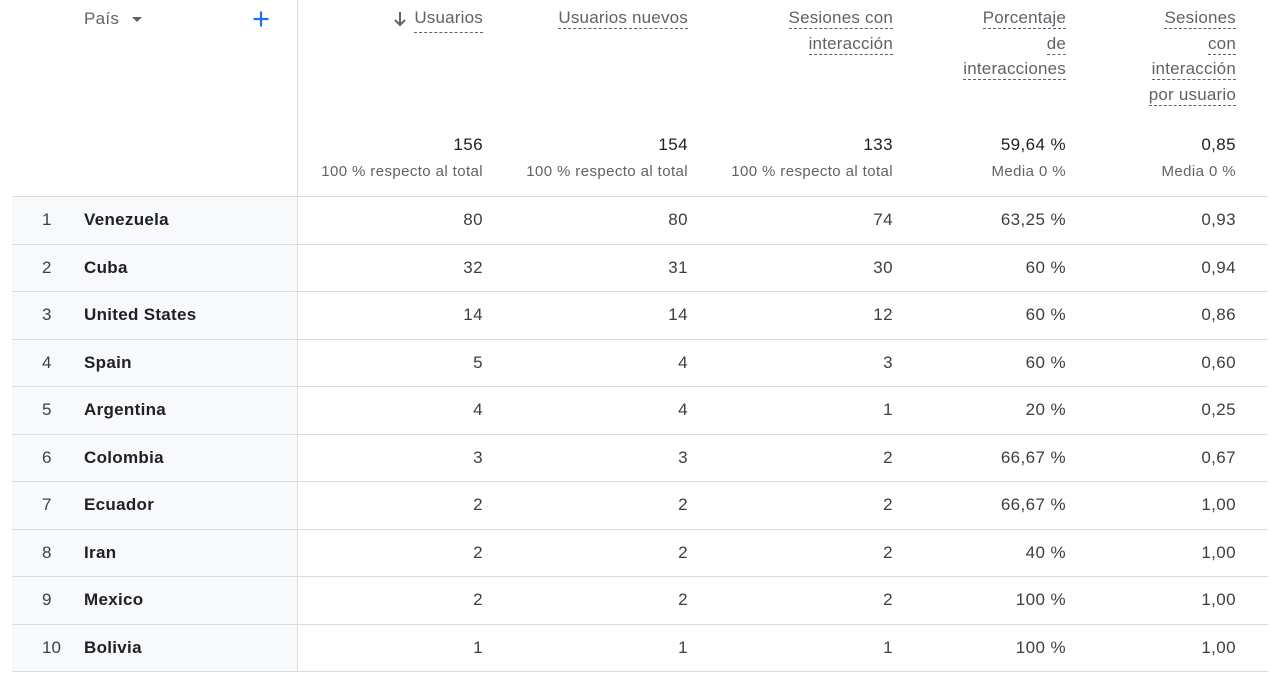  Describe the element at coordinates (640, 363) in the screenshot. I see `table-row: 4 Spain 5 4 3 60 % 0,60` at that location.